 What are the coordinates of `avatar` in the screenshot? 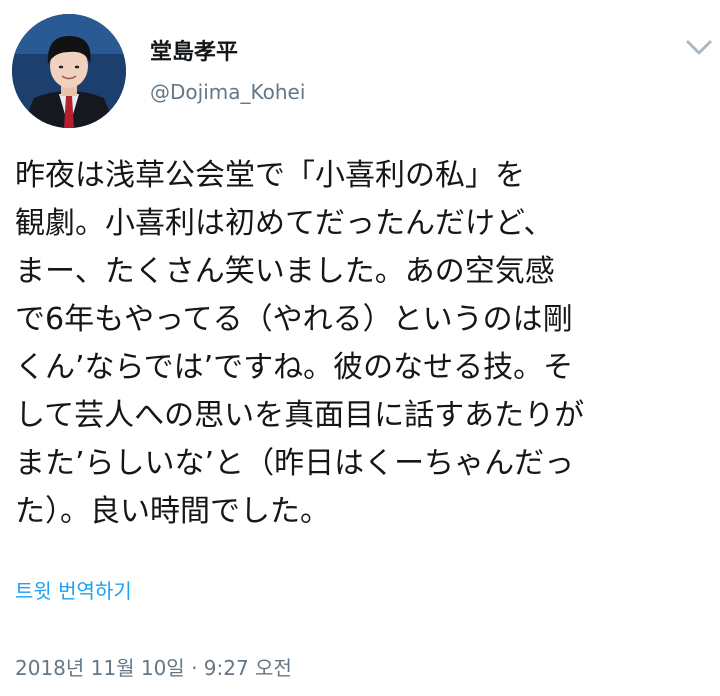 It's located at (69, 71).